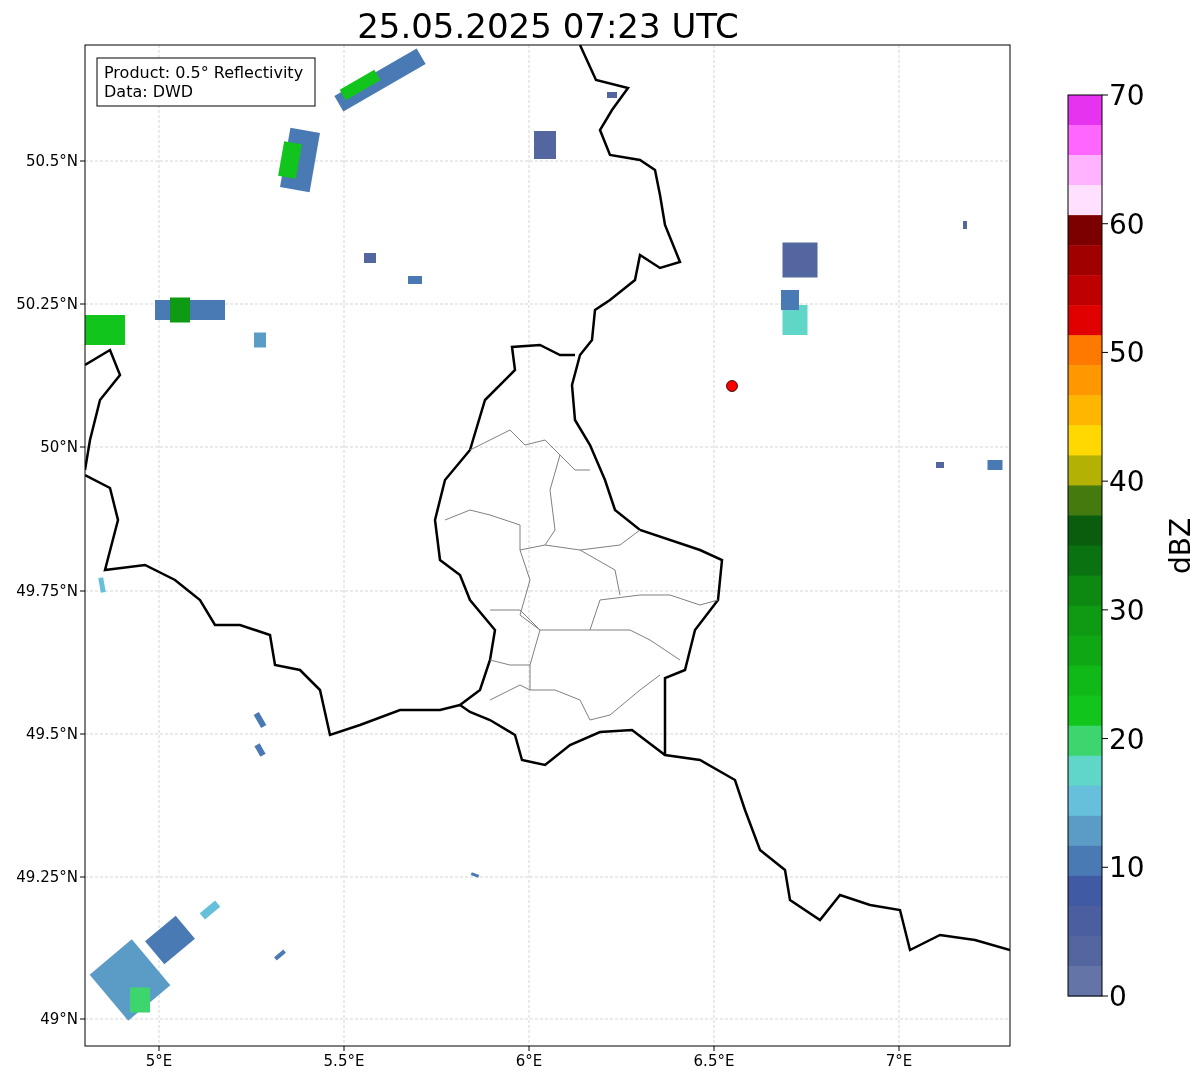  I want to click on colorbar-tick-label: 0, so click(1118, 996).